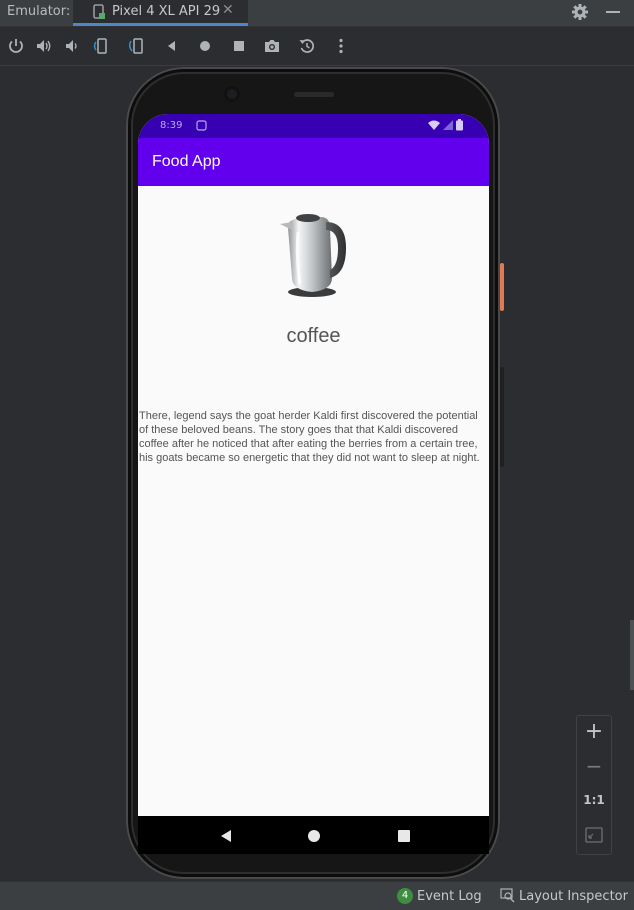 Image resolution: width=634 pixels, height=910 pixels. I want to click on minimize-icon, so click(613, 12).